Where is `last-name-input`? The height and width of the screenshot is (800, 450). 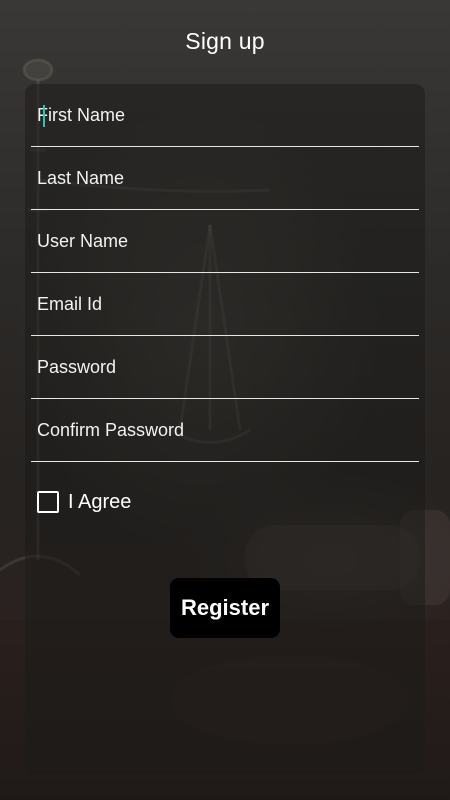
last-name-input is located at coordinates (225, 178).